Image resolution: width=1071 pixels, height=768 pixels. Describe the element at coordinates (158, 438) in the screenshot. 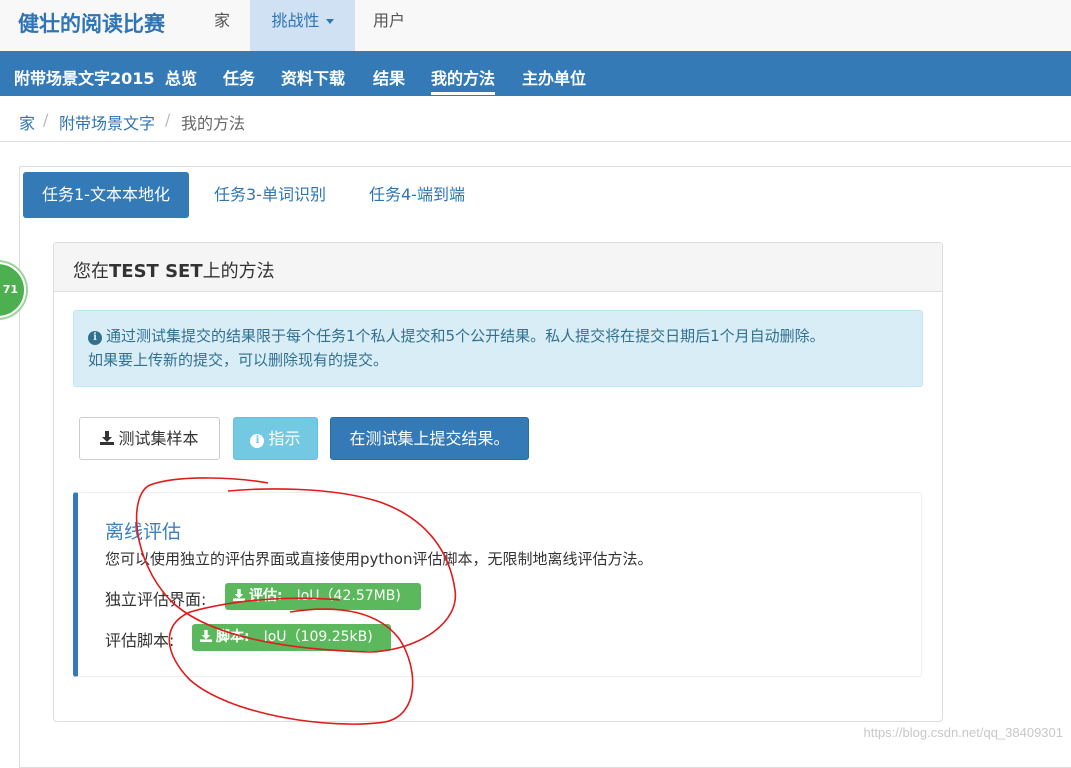

I see `samples-label: 测试集样本` at that location.